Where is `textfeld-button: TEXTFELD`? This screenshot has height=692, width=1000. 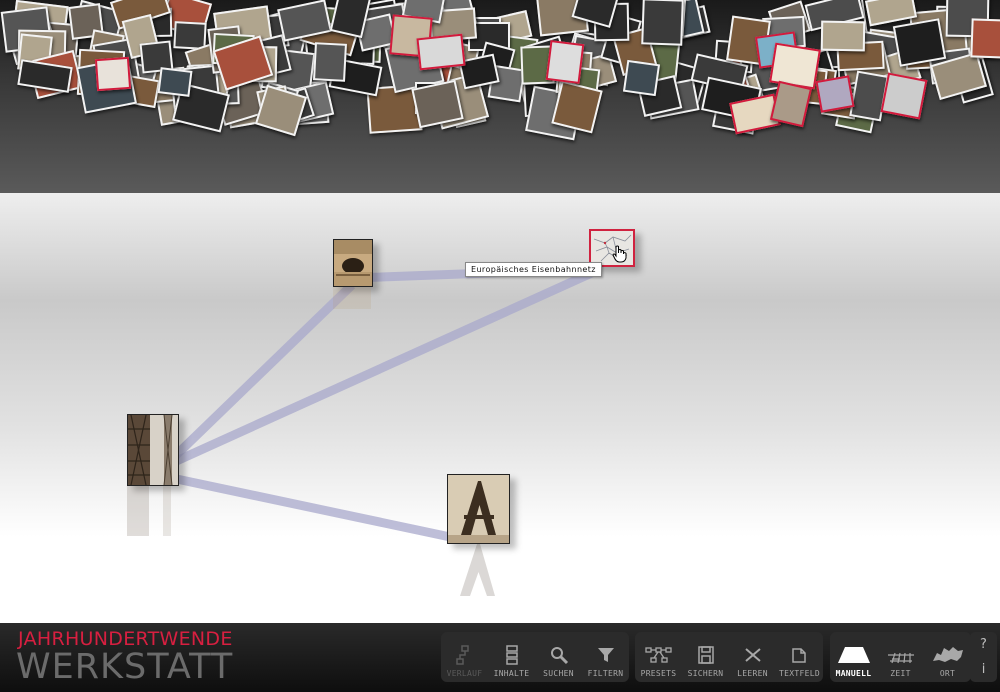 textfeld-button: TEXTFELD is located at coordinates (799, 657).